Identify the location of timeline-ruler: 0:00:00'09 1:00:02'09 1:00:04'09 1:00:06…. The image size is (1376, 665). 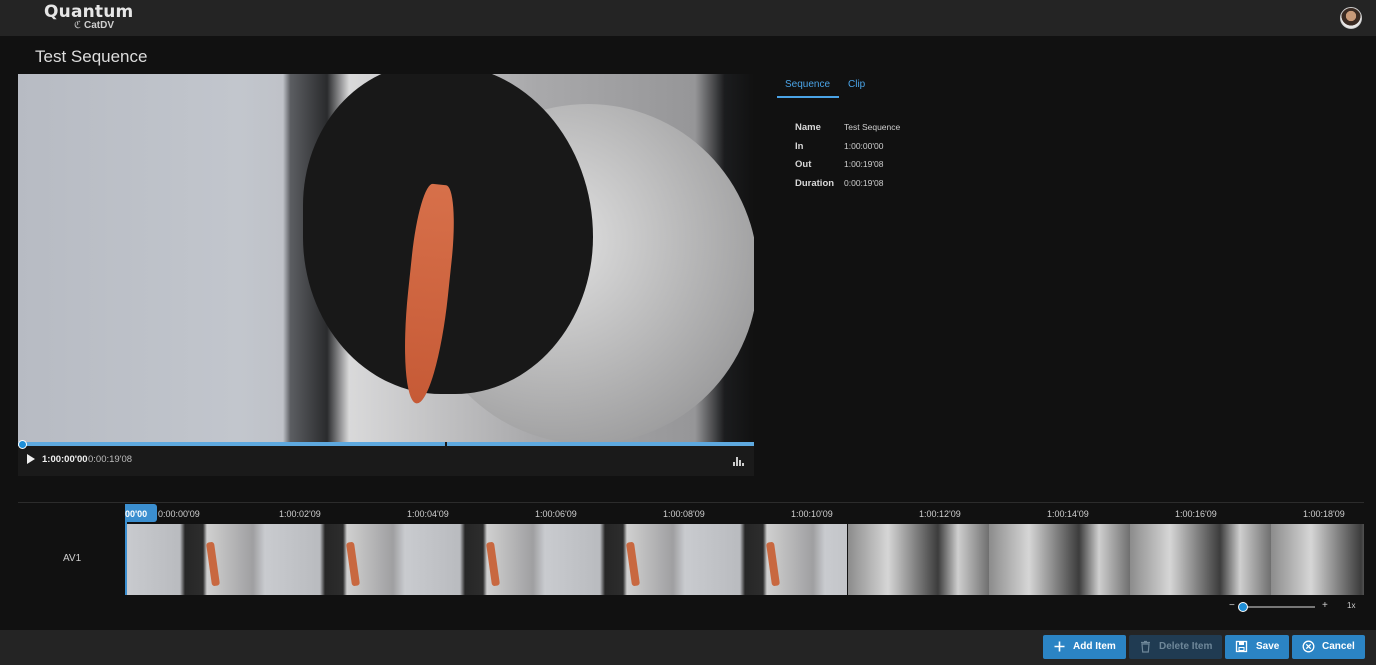
(744, 515).